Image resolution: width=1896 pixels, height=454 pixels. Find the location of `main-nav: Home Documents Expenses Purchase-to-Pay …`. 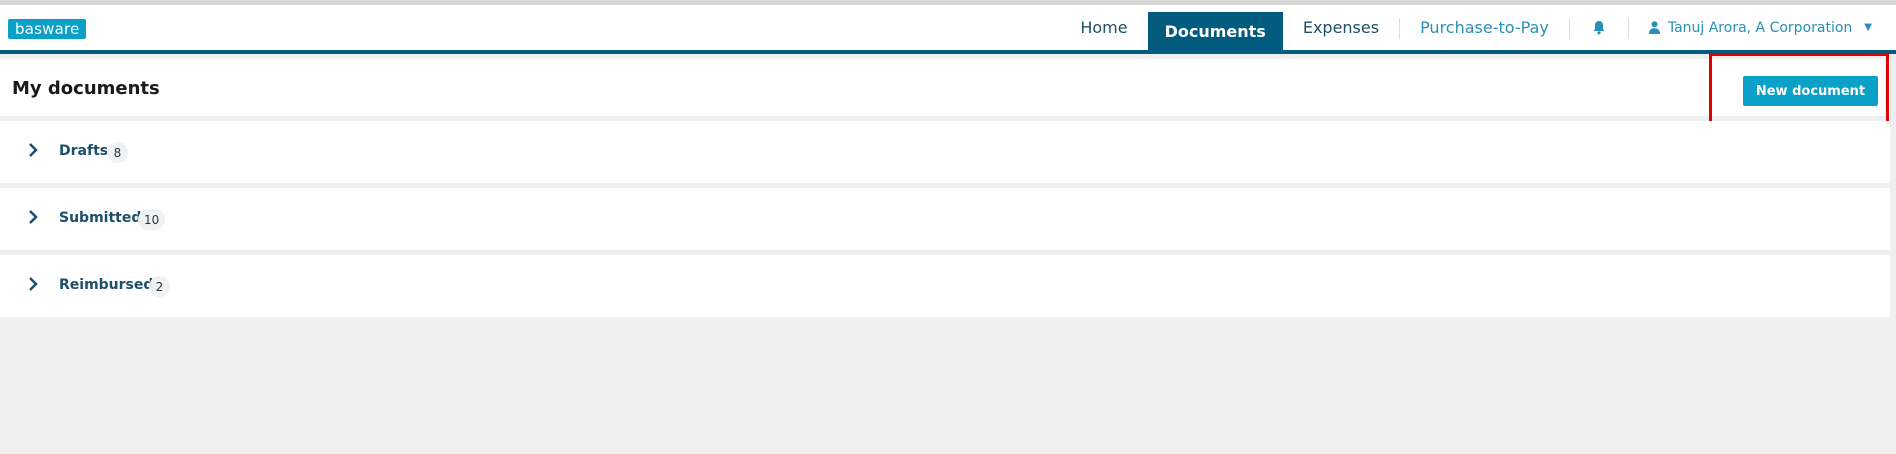

main-nav: Home Documents Expenses Purchase-to-Pay … is located at coordinates (1478, 27).